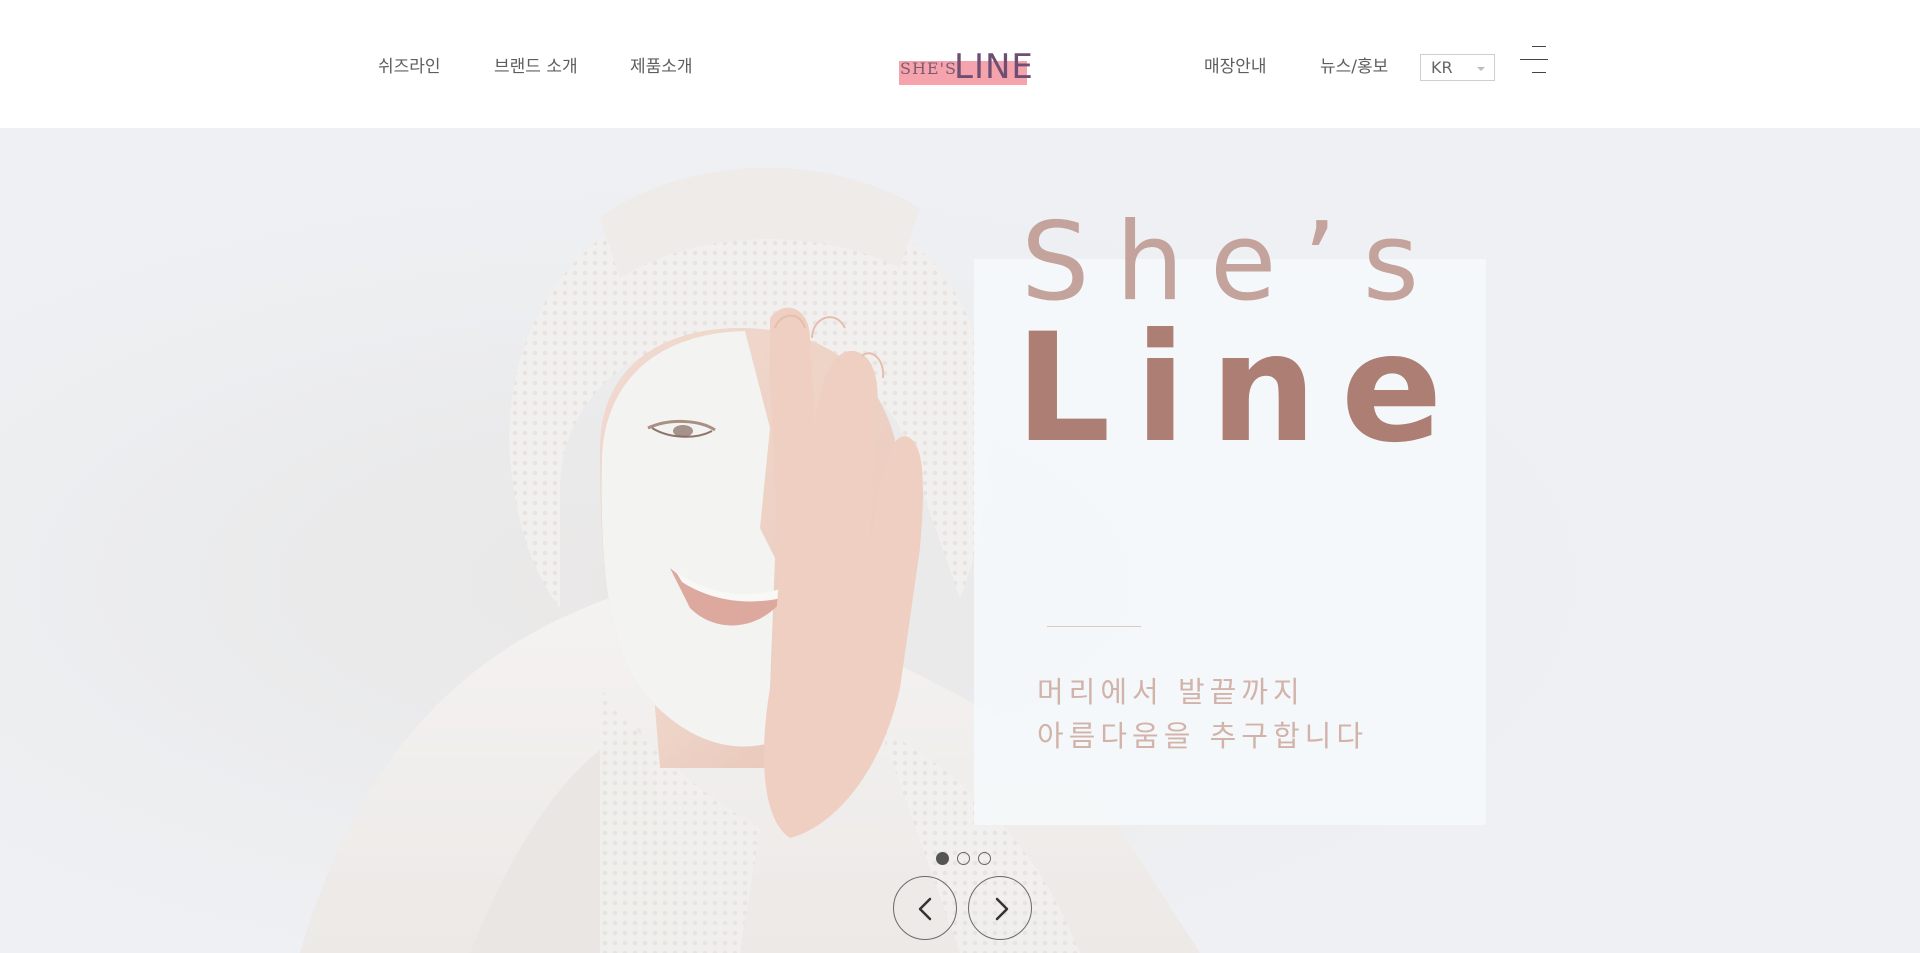  What do you see at coordinates (1534, 62) in the screenshot?
I see `hamburger-menu-icon` at bounding box center [1534, 62].